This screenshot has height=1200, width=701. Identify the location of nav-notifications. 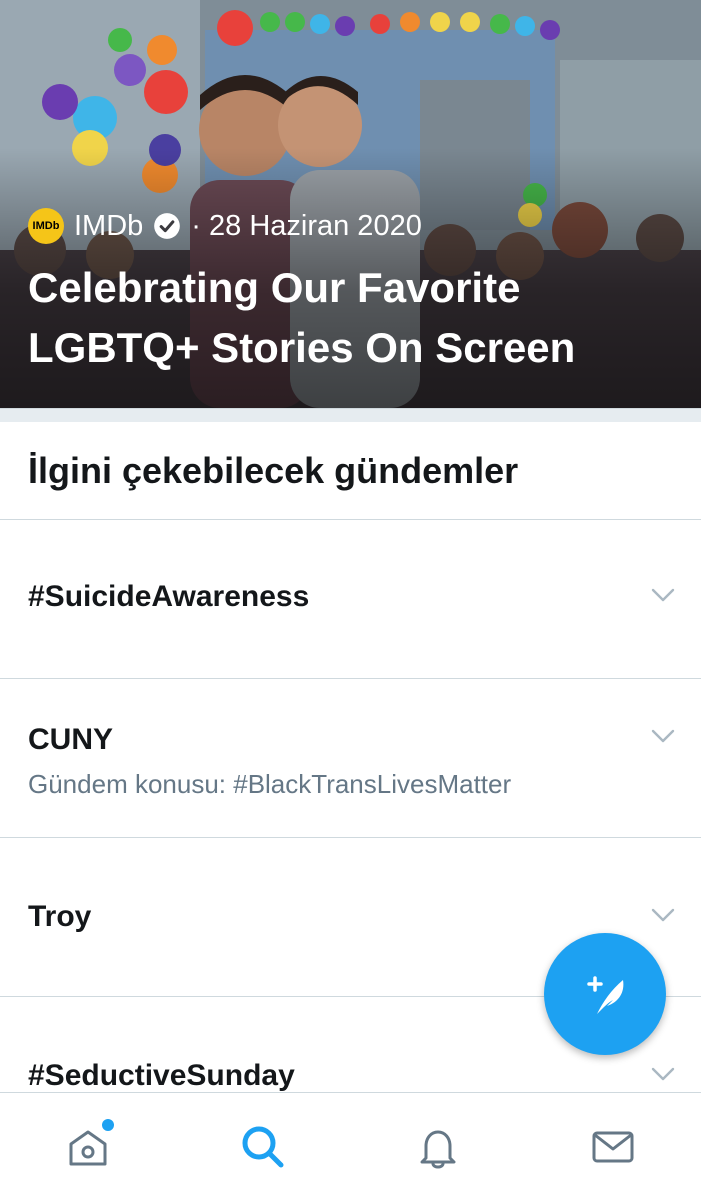
(438, 1147).